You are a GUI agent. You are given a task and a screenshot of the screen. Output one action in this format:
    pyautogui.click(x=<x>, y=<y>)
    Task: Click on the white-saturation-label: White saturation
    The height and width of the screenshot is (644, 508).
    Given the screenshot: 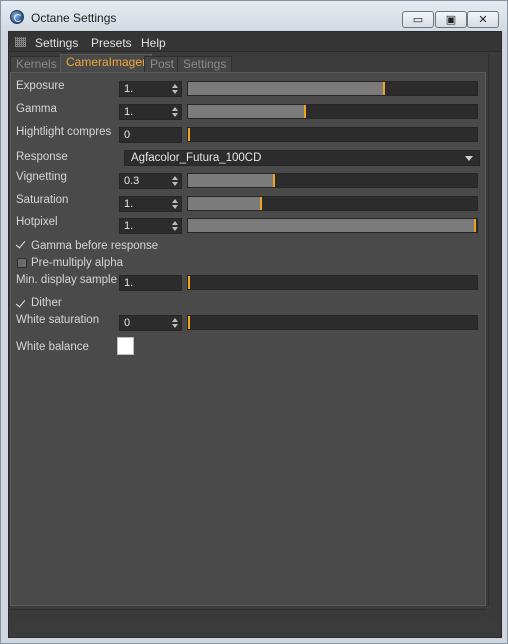 What is the action you would take?
    pyautogui.click(x=58, y=320)
    